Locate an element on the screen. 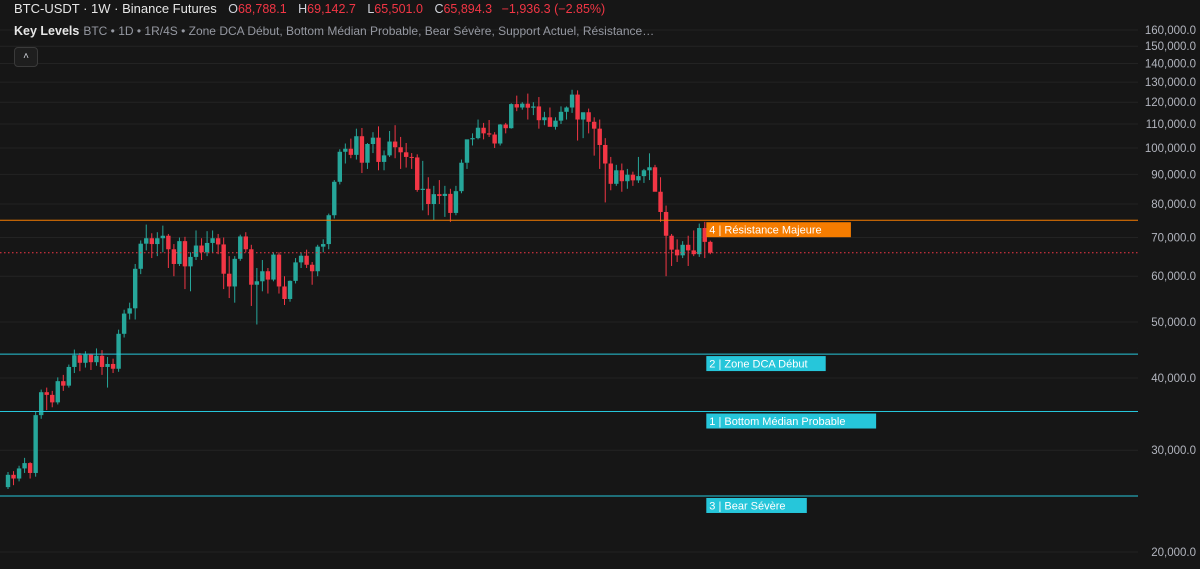 This screenshot has height=569, width=1200. close-value: 65,894.3 is located at coordinates (468, 9).